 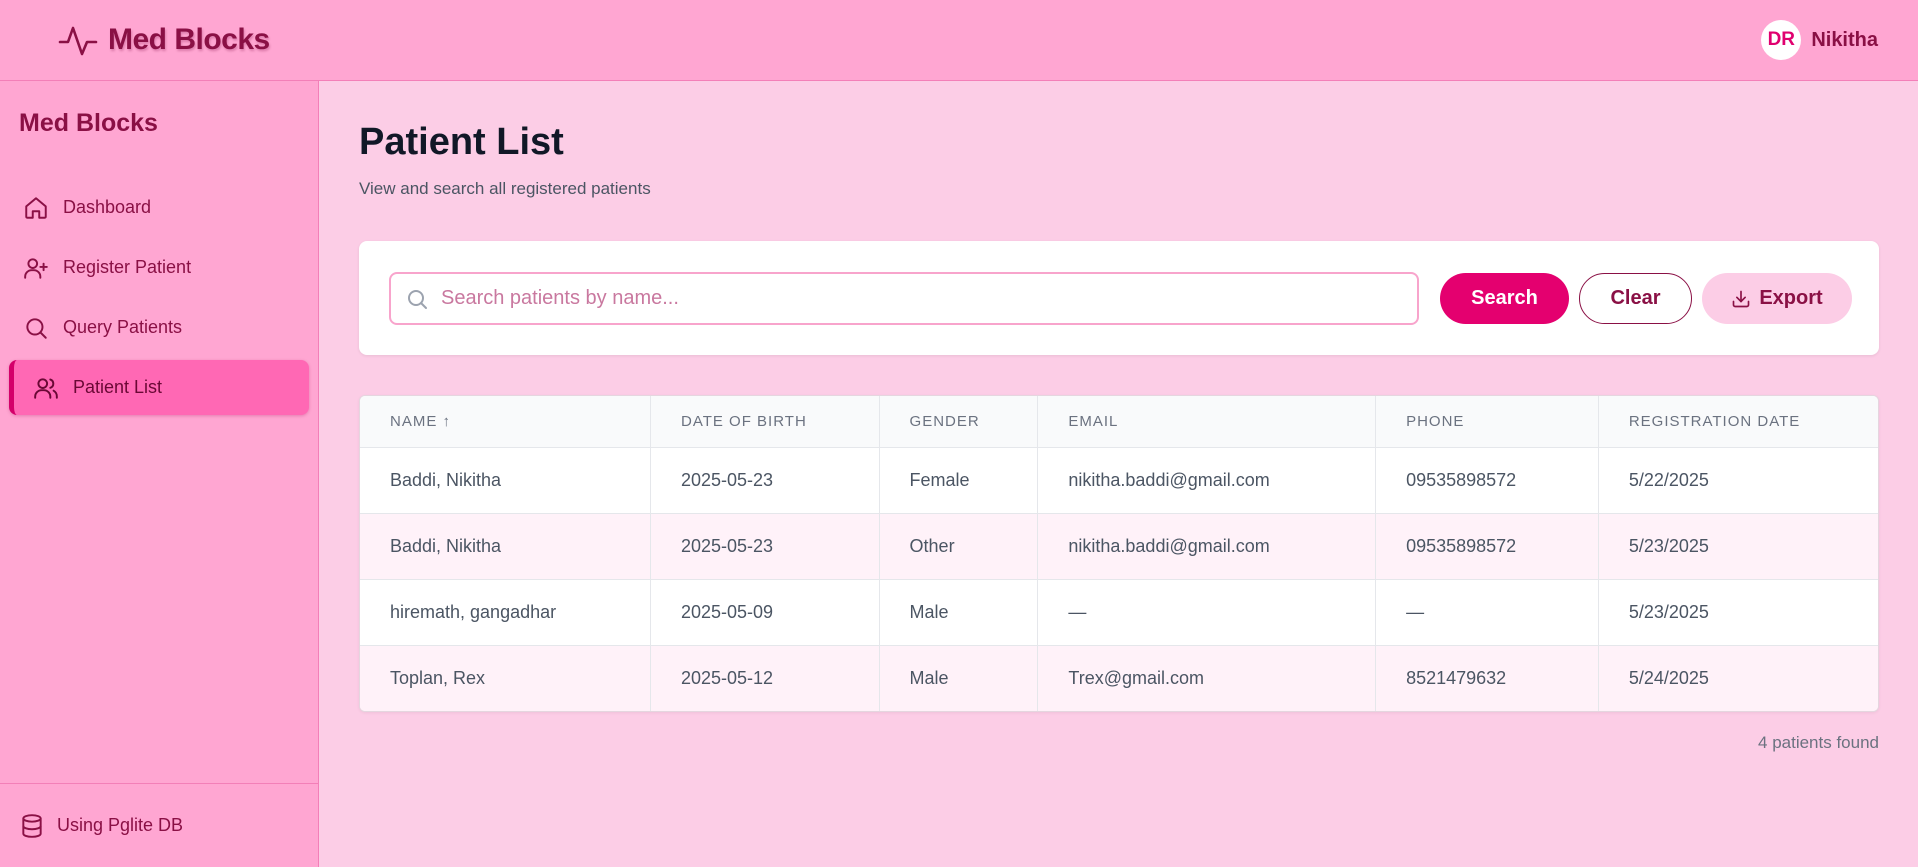 I want to click on search-box, so click(x=904, y=298).